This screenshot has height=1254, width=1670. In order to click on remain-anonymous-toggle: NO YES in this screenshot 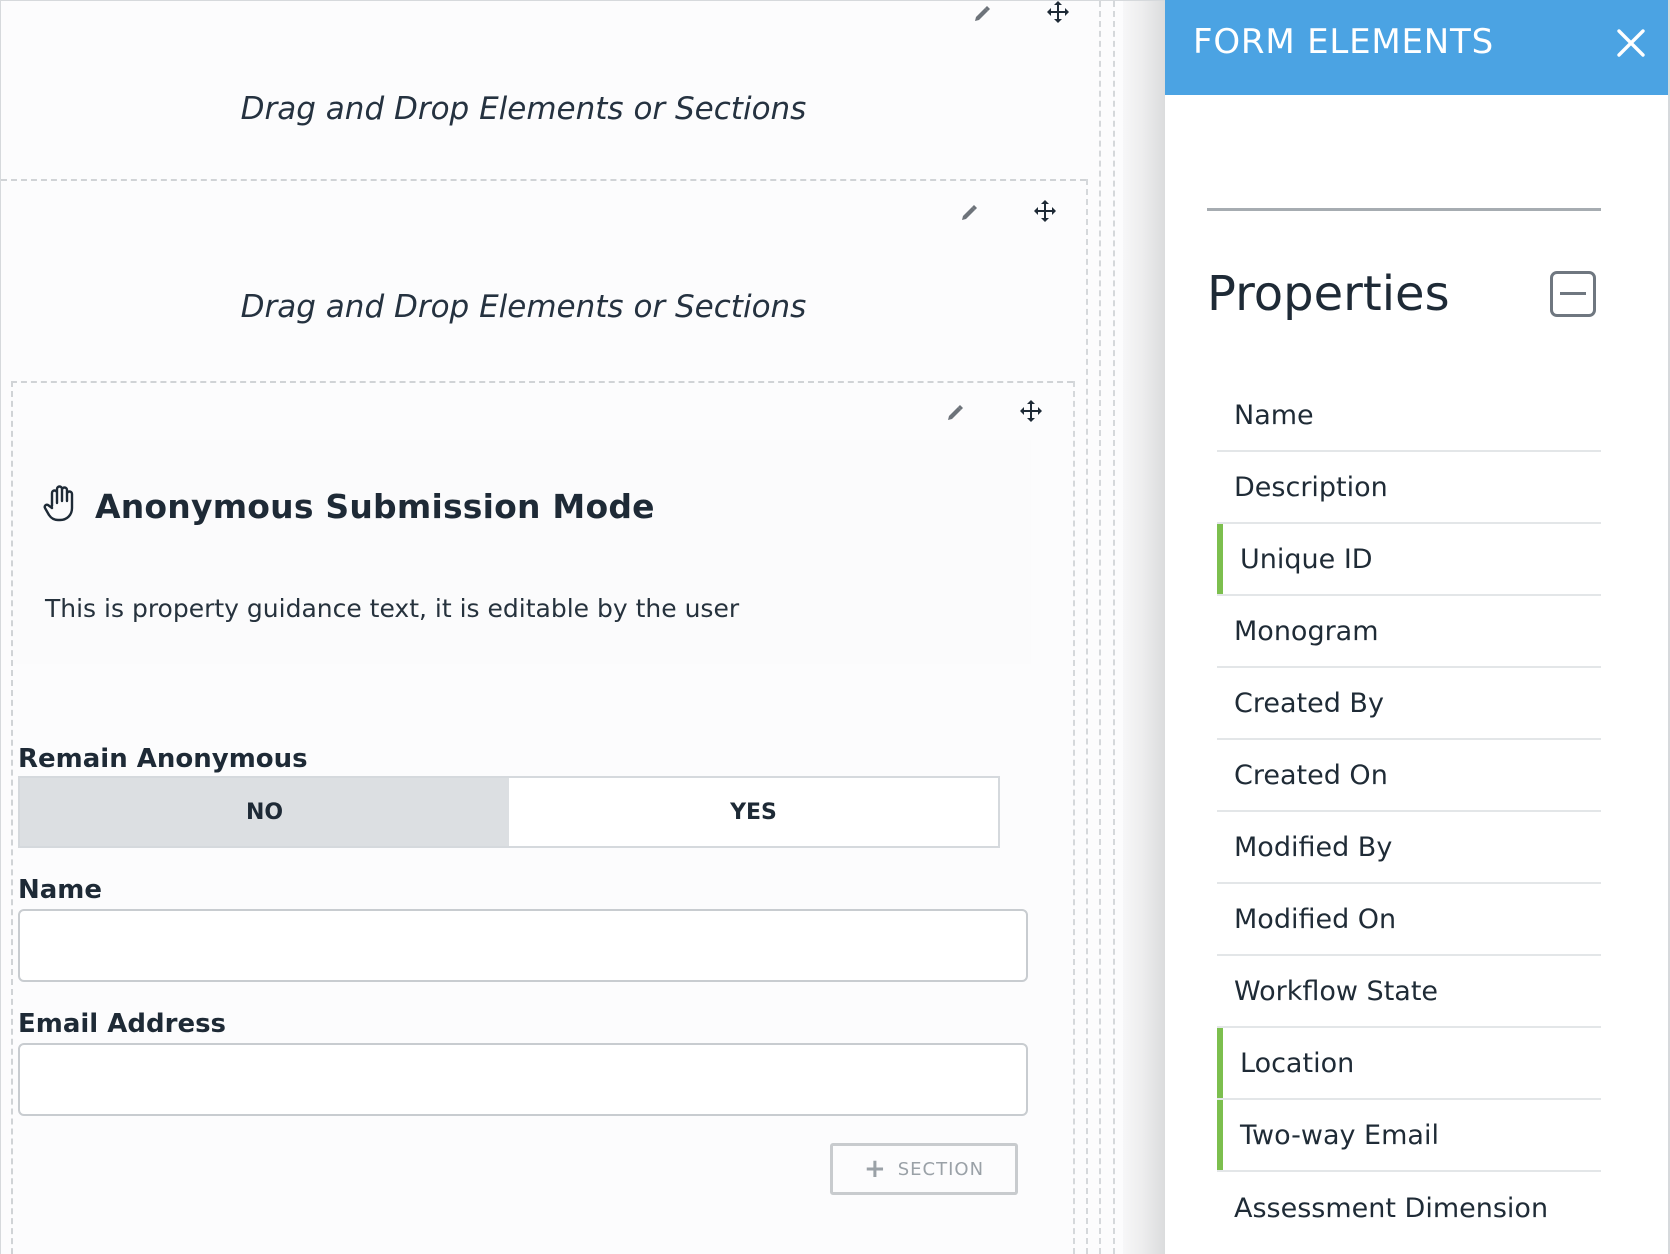, I will do `click(509, 812)`.